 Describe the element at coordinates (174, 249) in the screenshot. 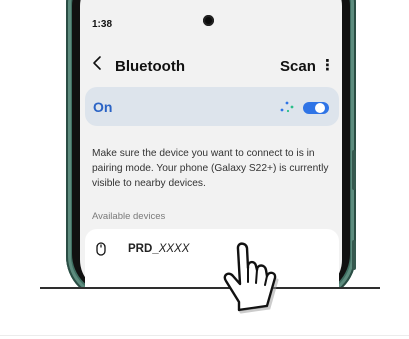

I see `device-name-suffix: XXXX` at that location.